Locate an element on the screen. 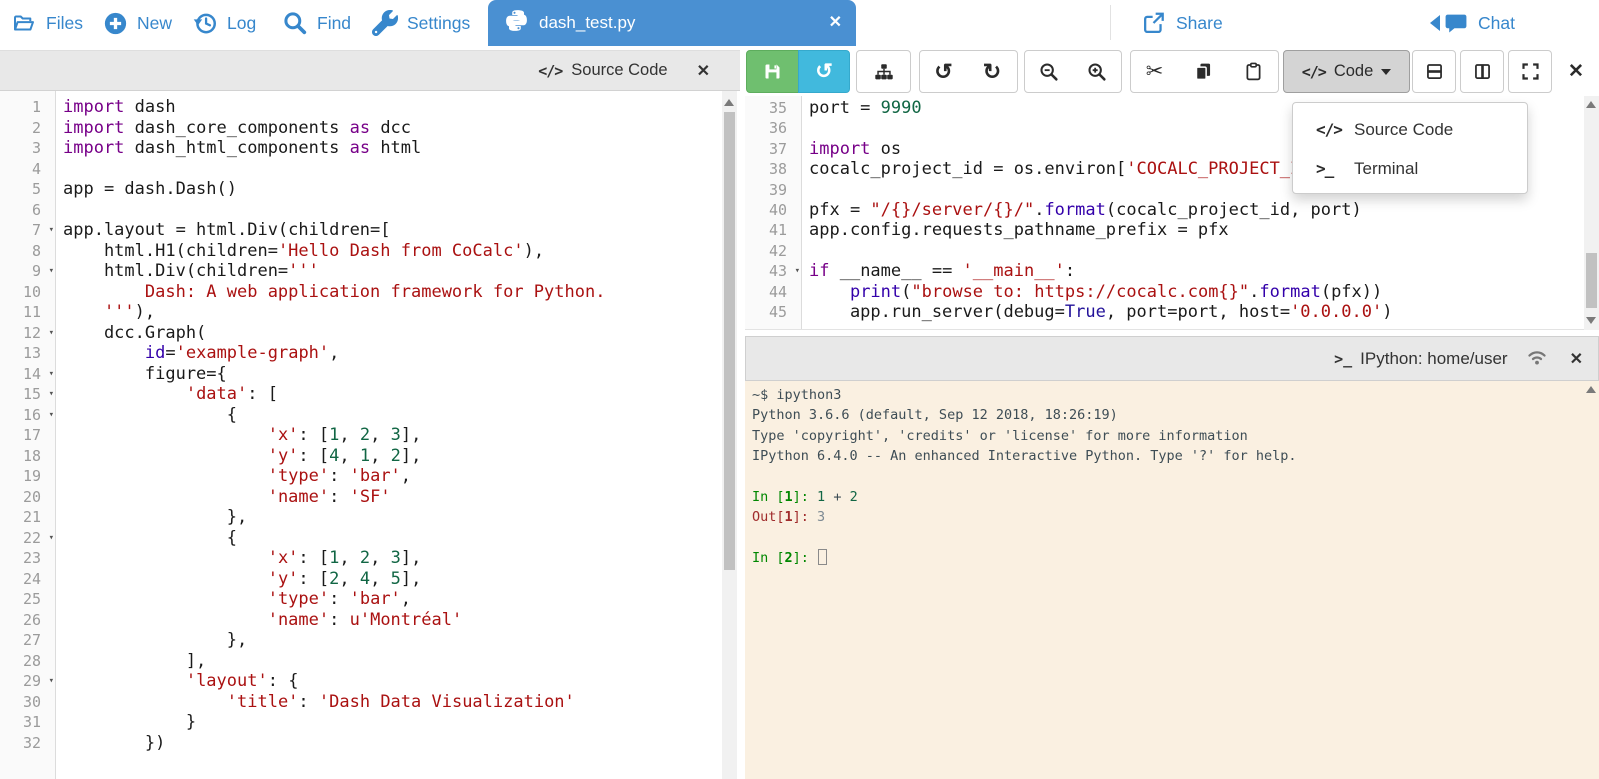  zoom-in-button is located at coordinates (1097, 71).